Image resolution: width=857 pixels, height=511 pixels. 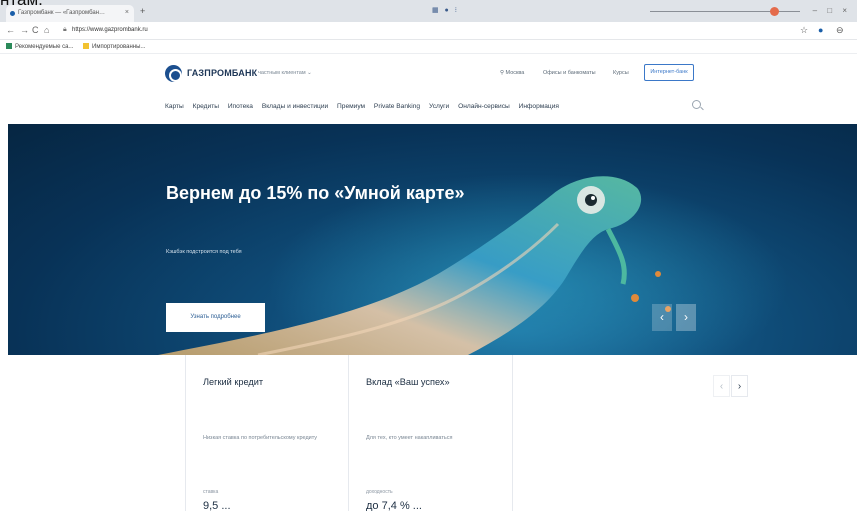 I want to click on reload-icon: C, so click(x=35, y=30).